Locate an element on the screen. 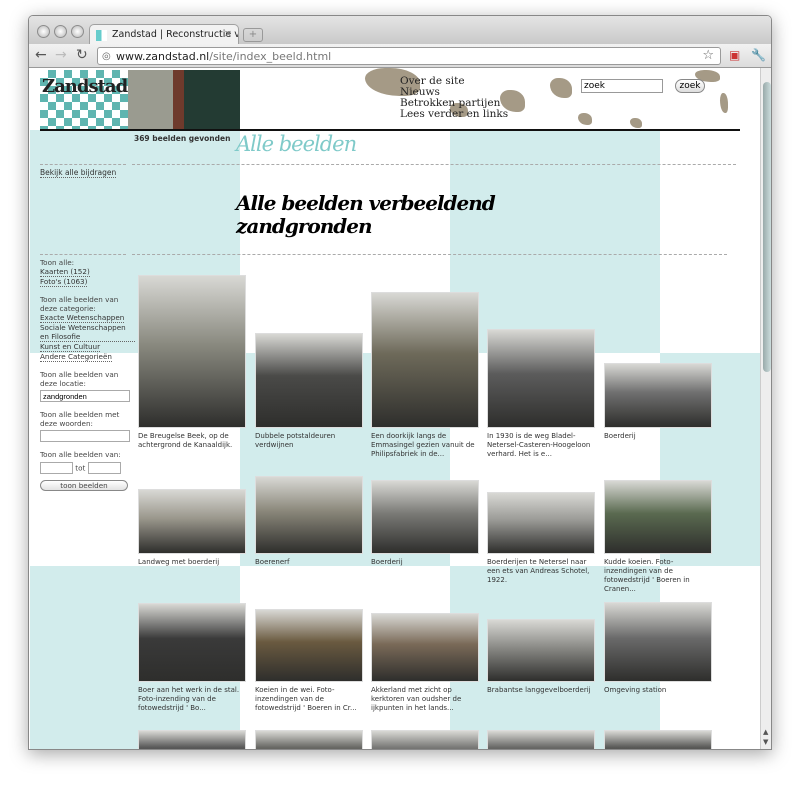 The image size is (800, 789). tab-title: Zandstad | Reconstructie van is located at coordinates (175, 34).